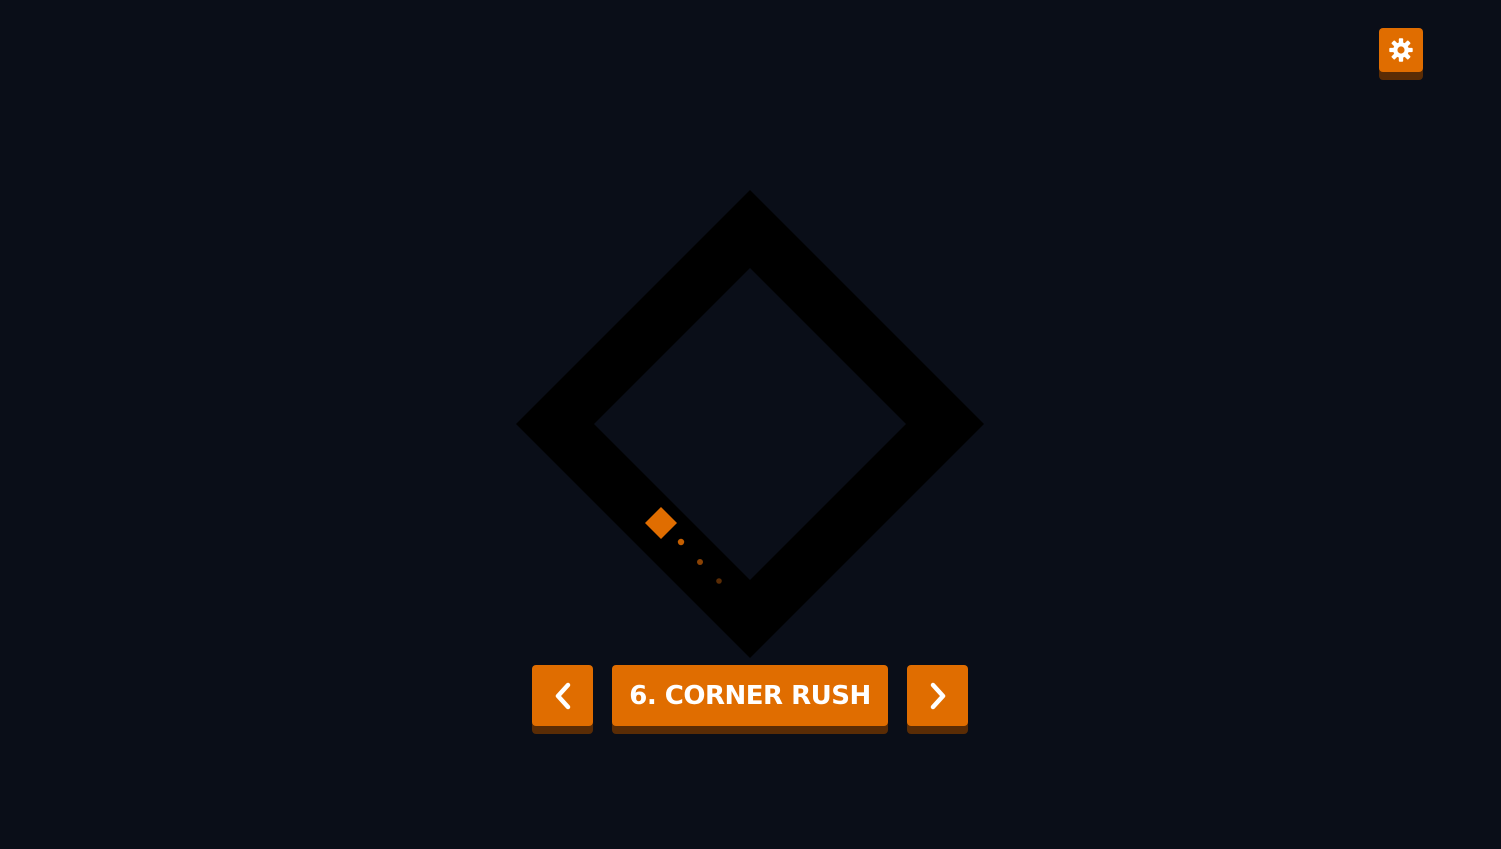 The height and width of the screenshot is (849, 1501). I want to click on settings-button, so click(1401, 50).